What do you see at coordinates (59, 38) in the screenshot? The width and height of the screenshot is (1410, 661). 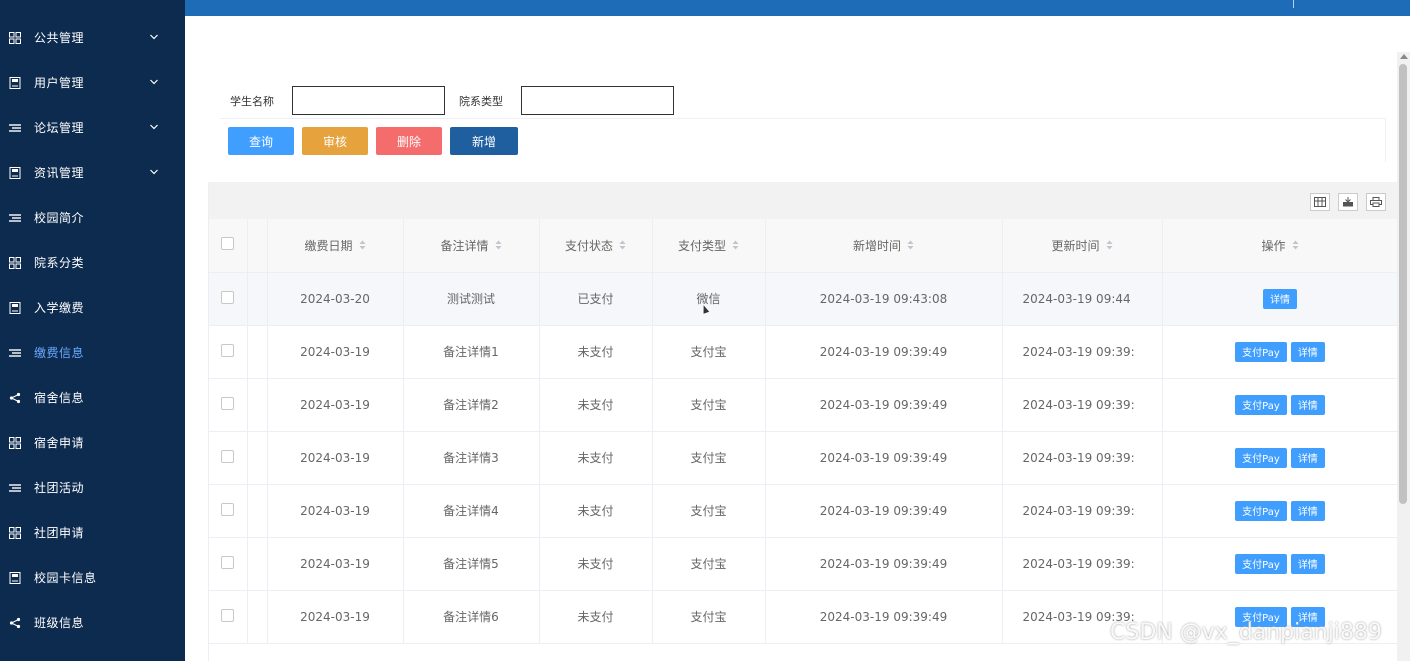 I see `sidebar-item-label: 公共管理` at bounding box center [59, 38].